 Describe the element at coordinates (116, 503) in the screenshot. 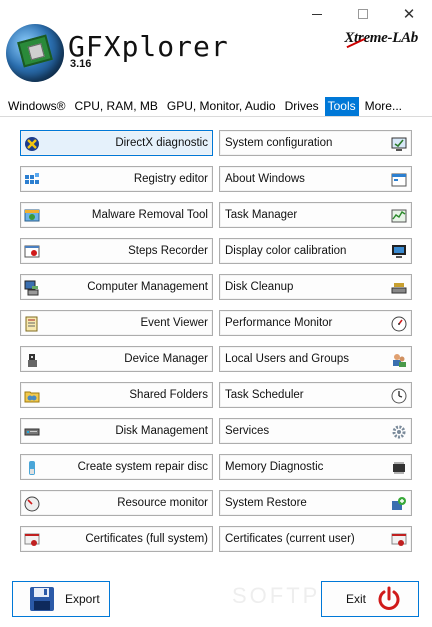

I see `tool-button-resource-monitor: Resource monitor` at that location.